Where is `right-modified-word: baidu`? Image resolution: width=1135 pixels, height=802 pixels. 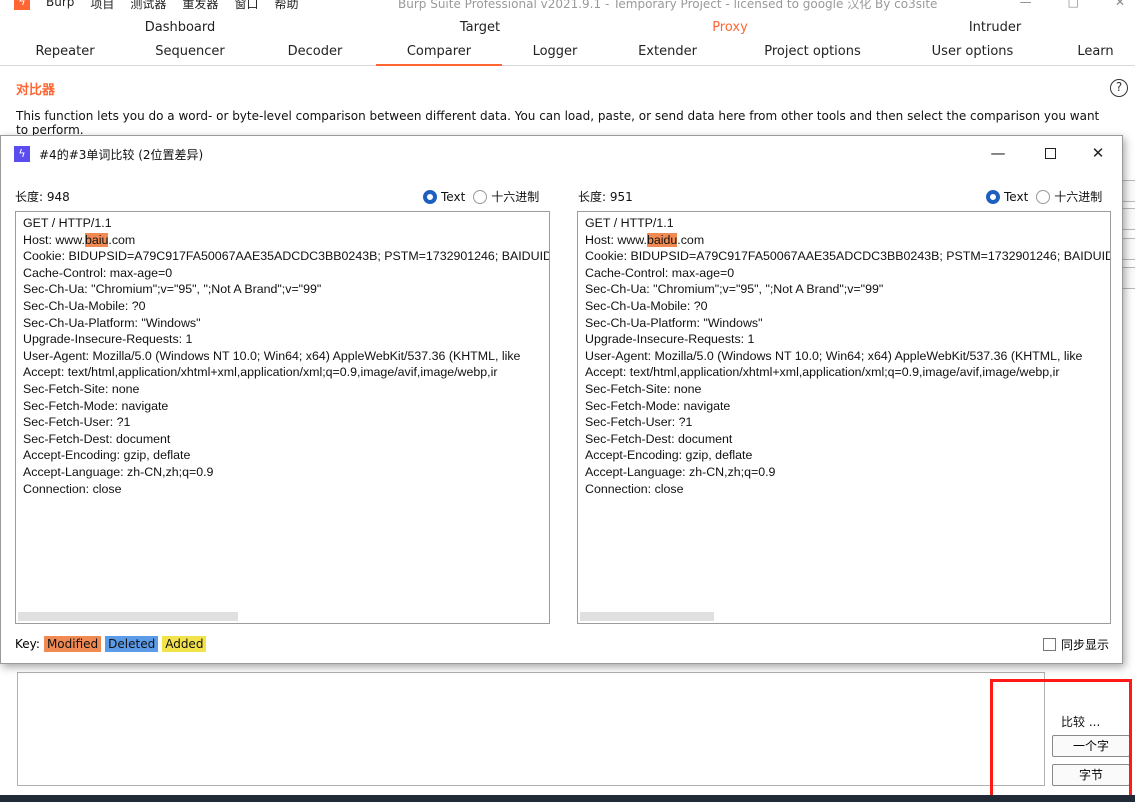
right-modified-word: baidu is located at coordinates (662, 239).